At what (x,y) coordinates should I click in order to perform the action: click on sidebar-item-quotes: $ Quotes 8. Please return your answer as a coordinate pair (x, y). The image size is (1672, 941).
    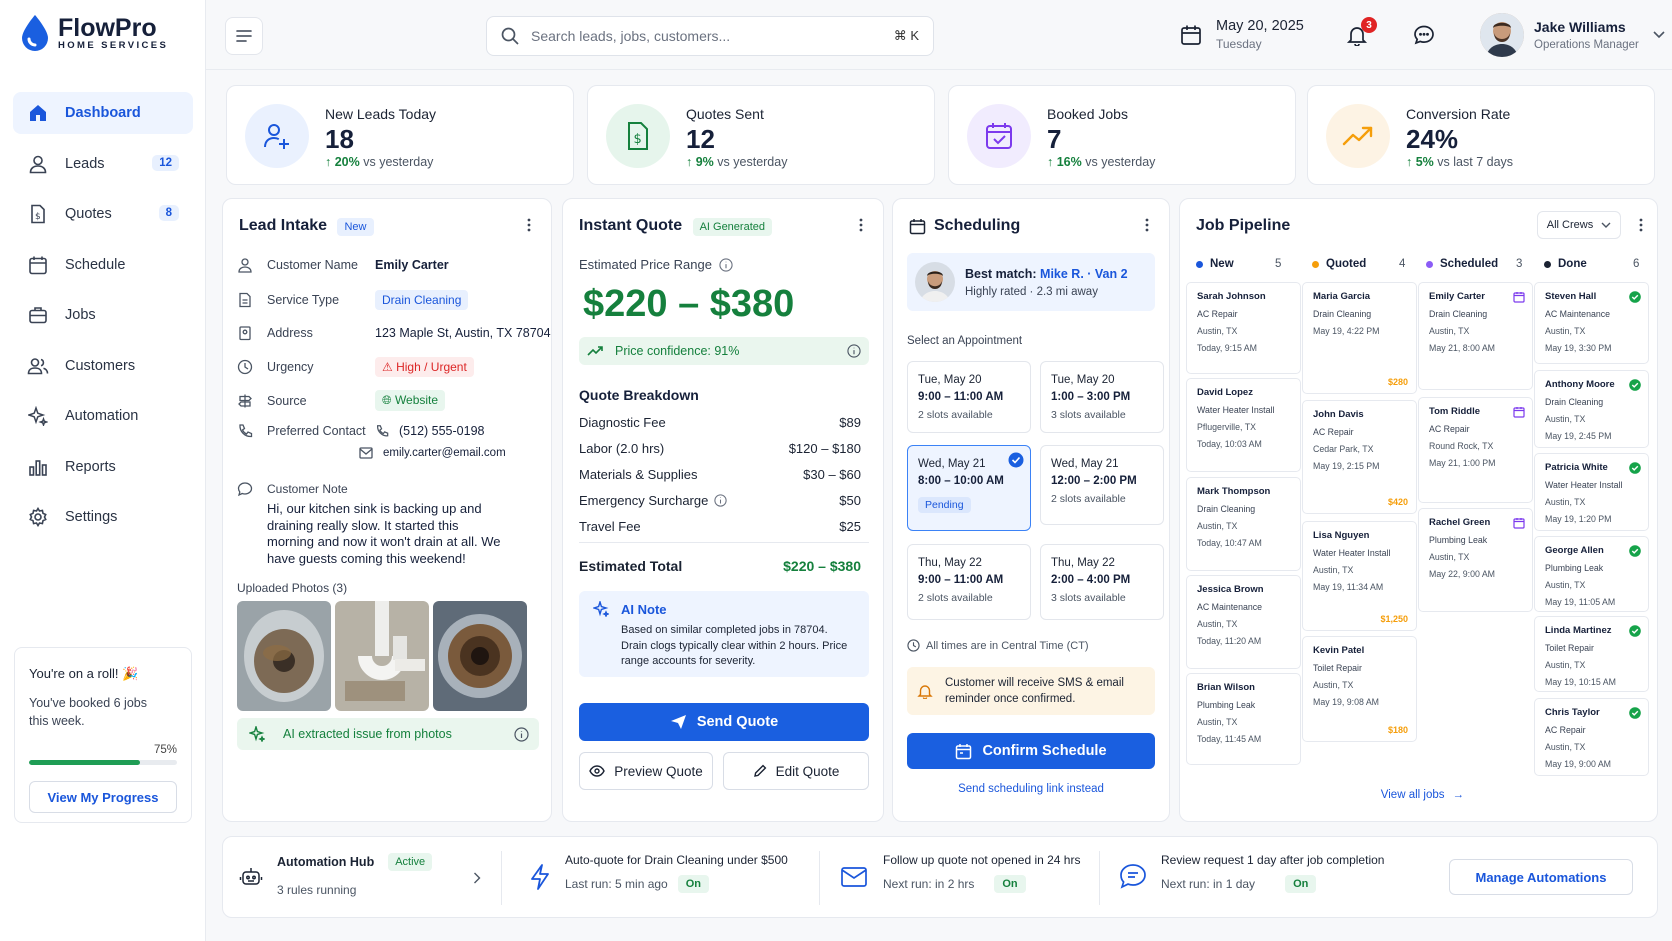
    Looking at the image, I should click on (103, 214).